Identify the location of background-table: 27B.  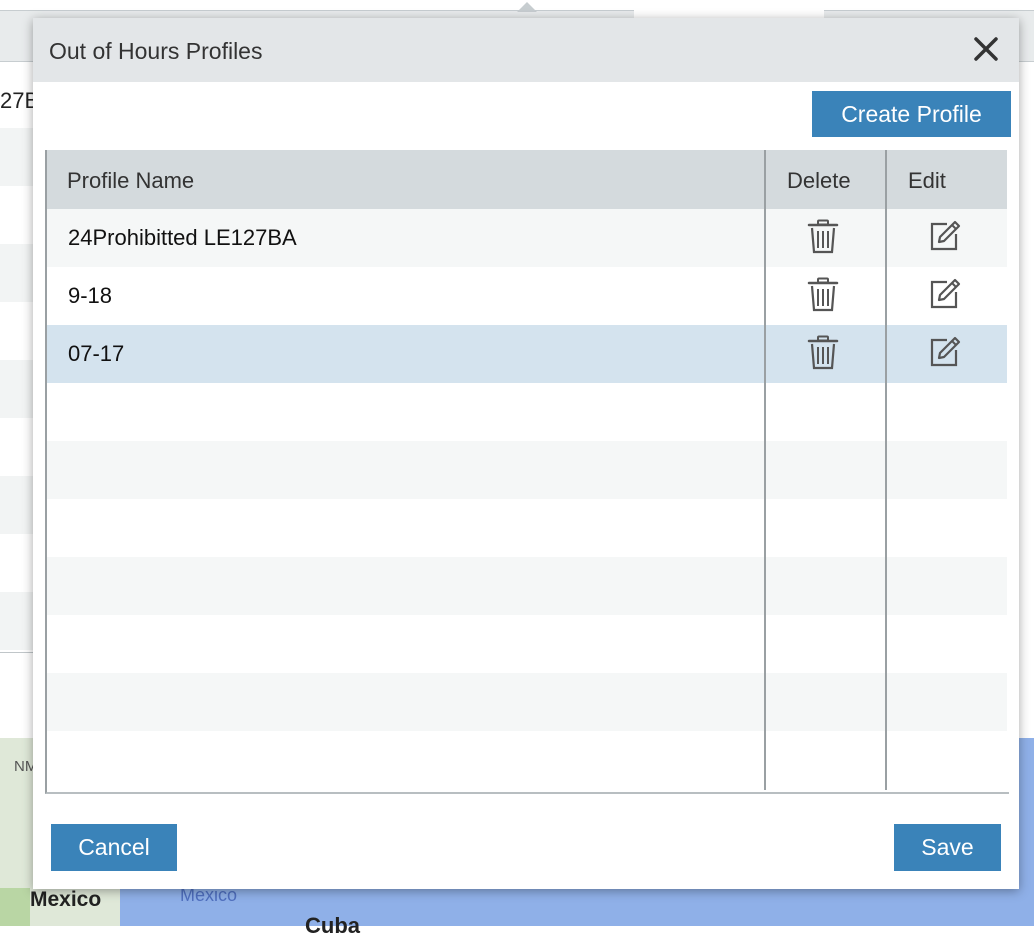
(17, 360).